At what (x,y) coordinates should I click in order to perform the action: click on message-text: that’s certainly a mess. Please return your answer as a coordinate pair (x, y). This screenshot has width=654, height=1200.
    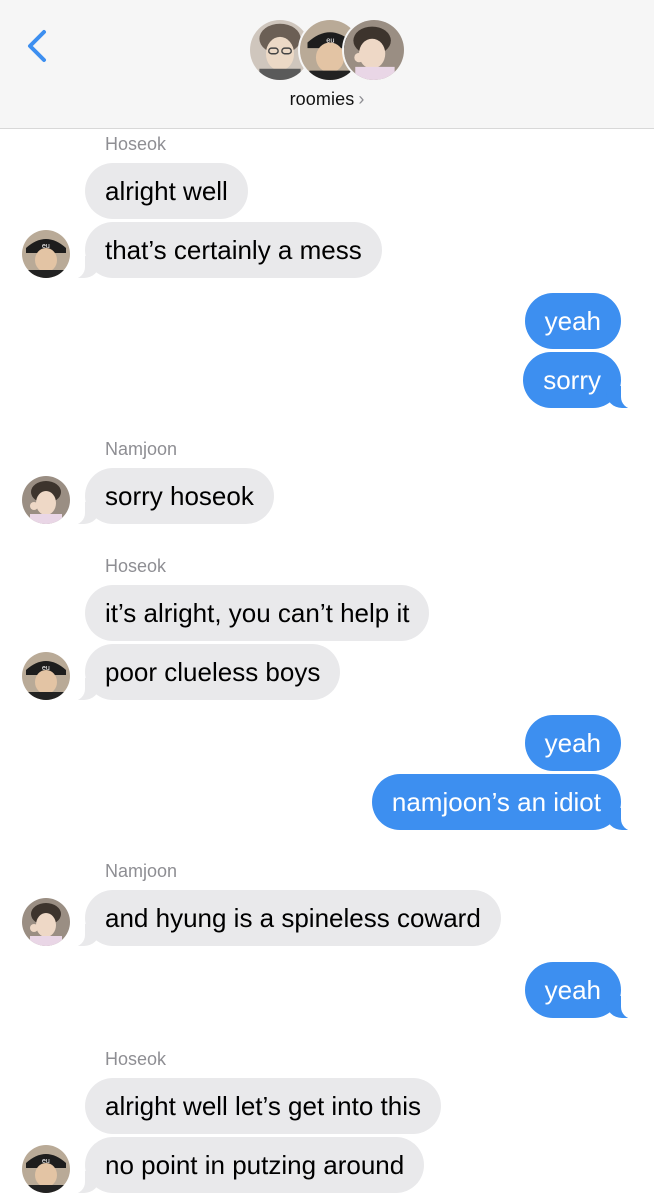
    Looking at the image, I should click on (233, 250).